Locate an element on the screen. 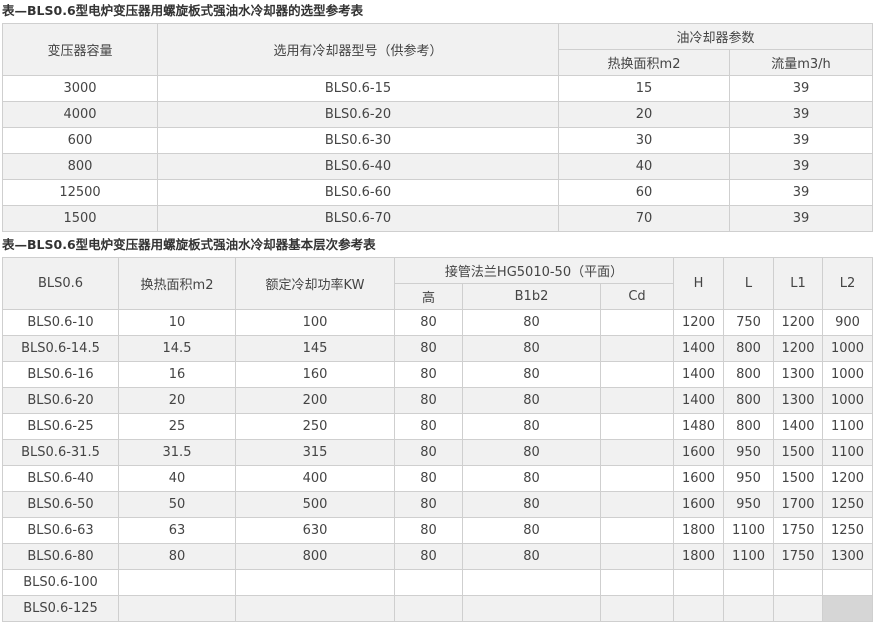 The width and height of the screenshot is (874, 626). table-cell: BLS0.6-10 is located at coordinates (60, 322).